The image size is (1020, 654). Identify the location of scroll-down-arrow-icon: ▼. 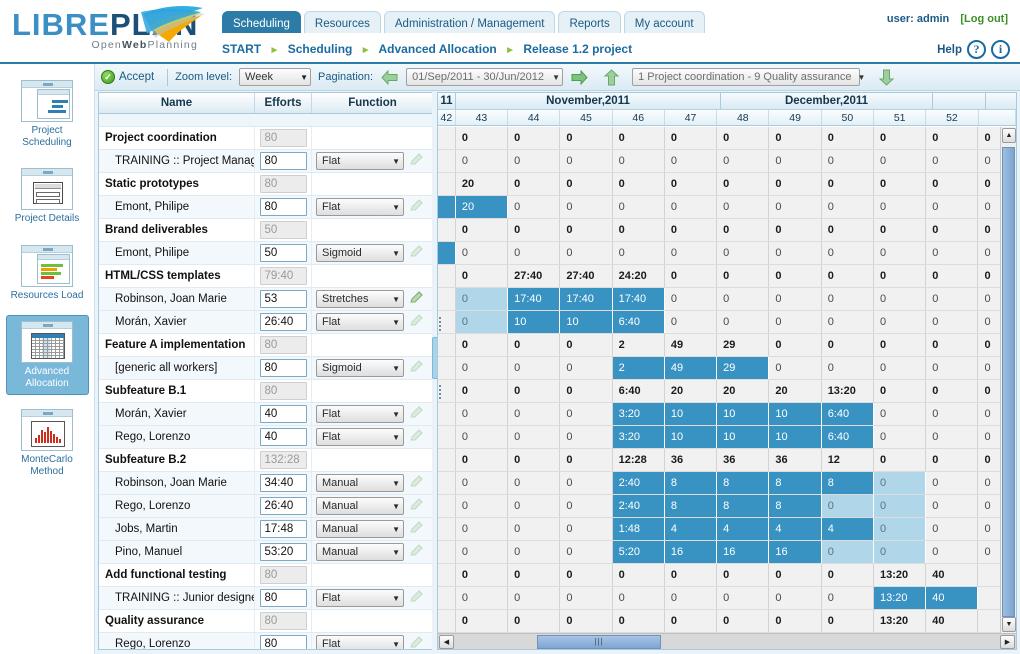
(1009, 624).